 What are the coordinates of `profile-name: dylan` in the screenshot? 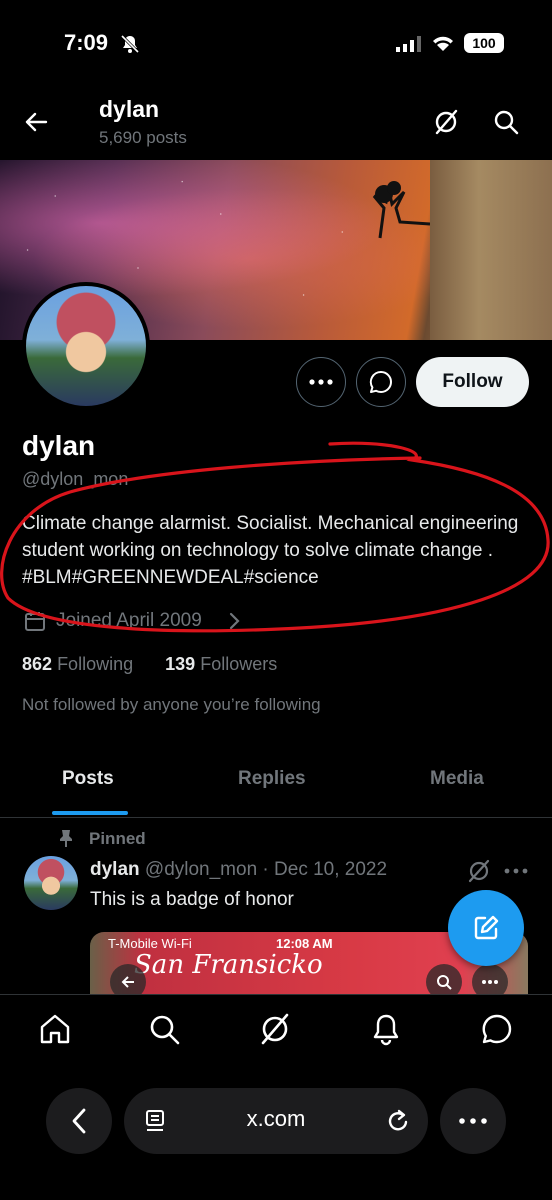 It's located at (59, 445).